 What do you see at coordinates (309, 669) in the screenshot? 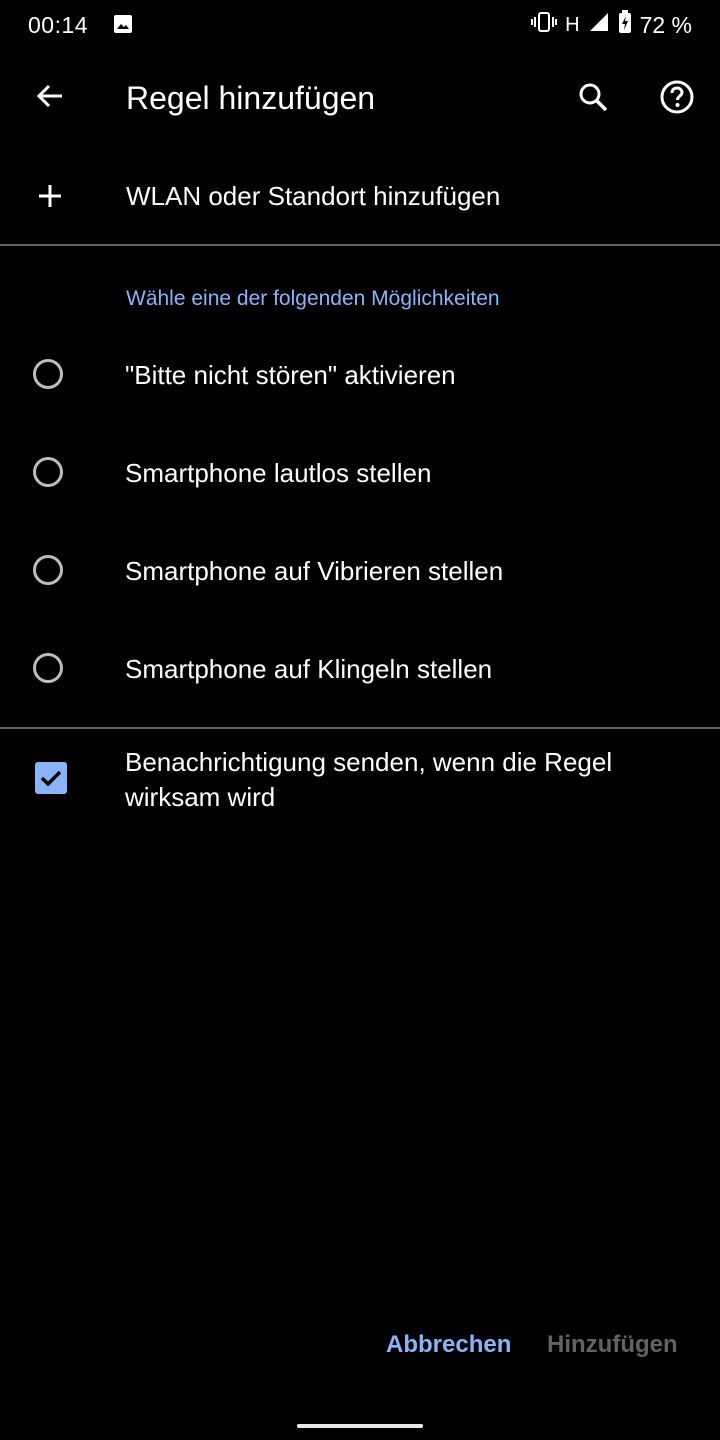
I see `option-label: Smartphone auf Klingeln stellen` at bounding box center [309, 669].